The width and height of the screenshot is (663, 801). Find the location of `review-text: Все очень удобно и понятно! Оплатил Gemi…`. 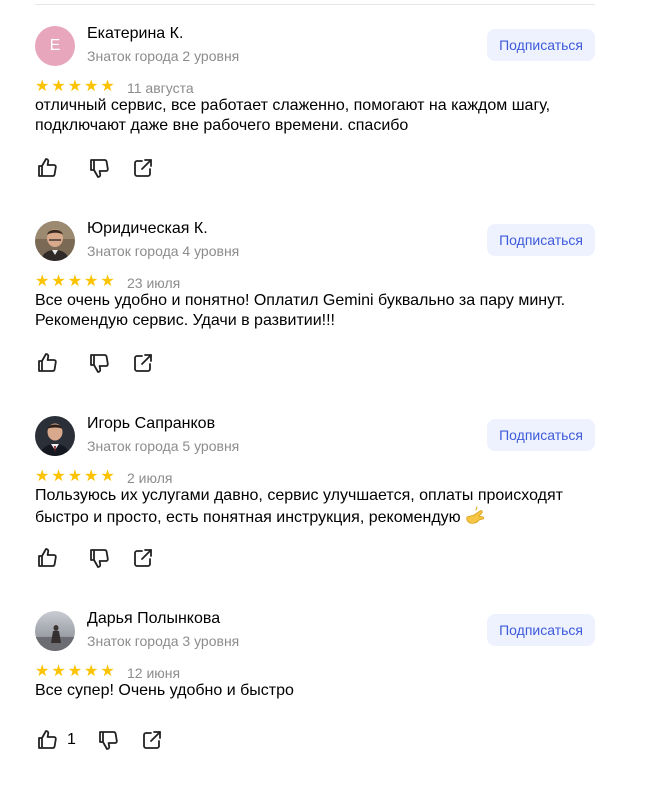

review-text: Все очень удобно и понятно! Оплатил Gemi… is located at coordinates (300, 310).